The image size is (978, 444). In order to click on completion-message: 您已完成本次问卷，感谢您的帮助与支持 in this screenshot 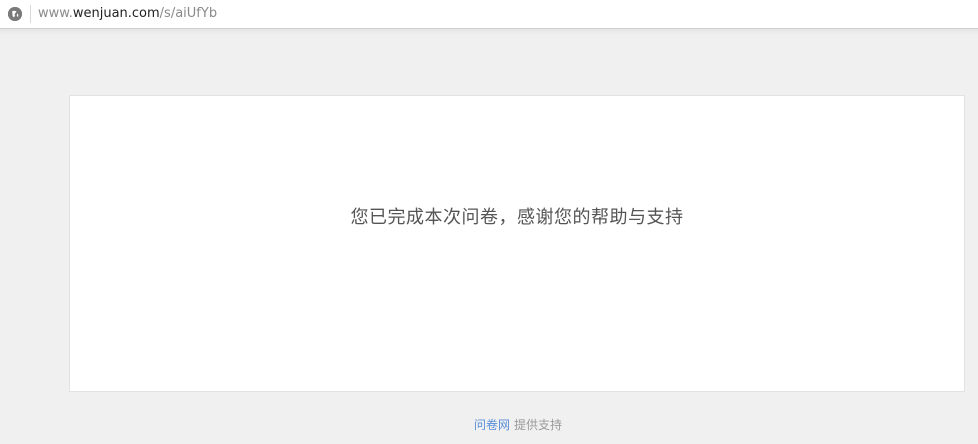, I will do `click(517, 217)`.